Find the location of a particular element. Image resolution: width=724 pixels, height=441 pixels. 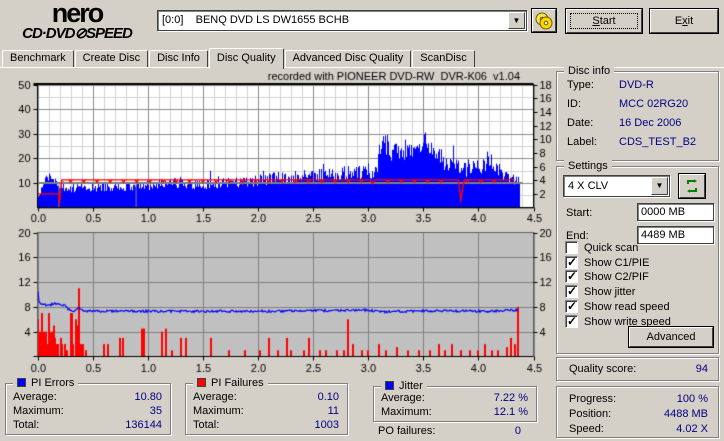

disc-type-value: DVD-R is located at coordinates (636, 85).